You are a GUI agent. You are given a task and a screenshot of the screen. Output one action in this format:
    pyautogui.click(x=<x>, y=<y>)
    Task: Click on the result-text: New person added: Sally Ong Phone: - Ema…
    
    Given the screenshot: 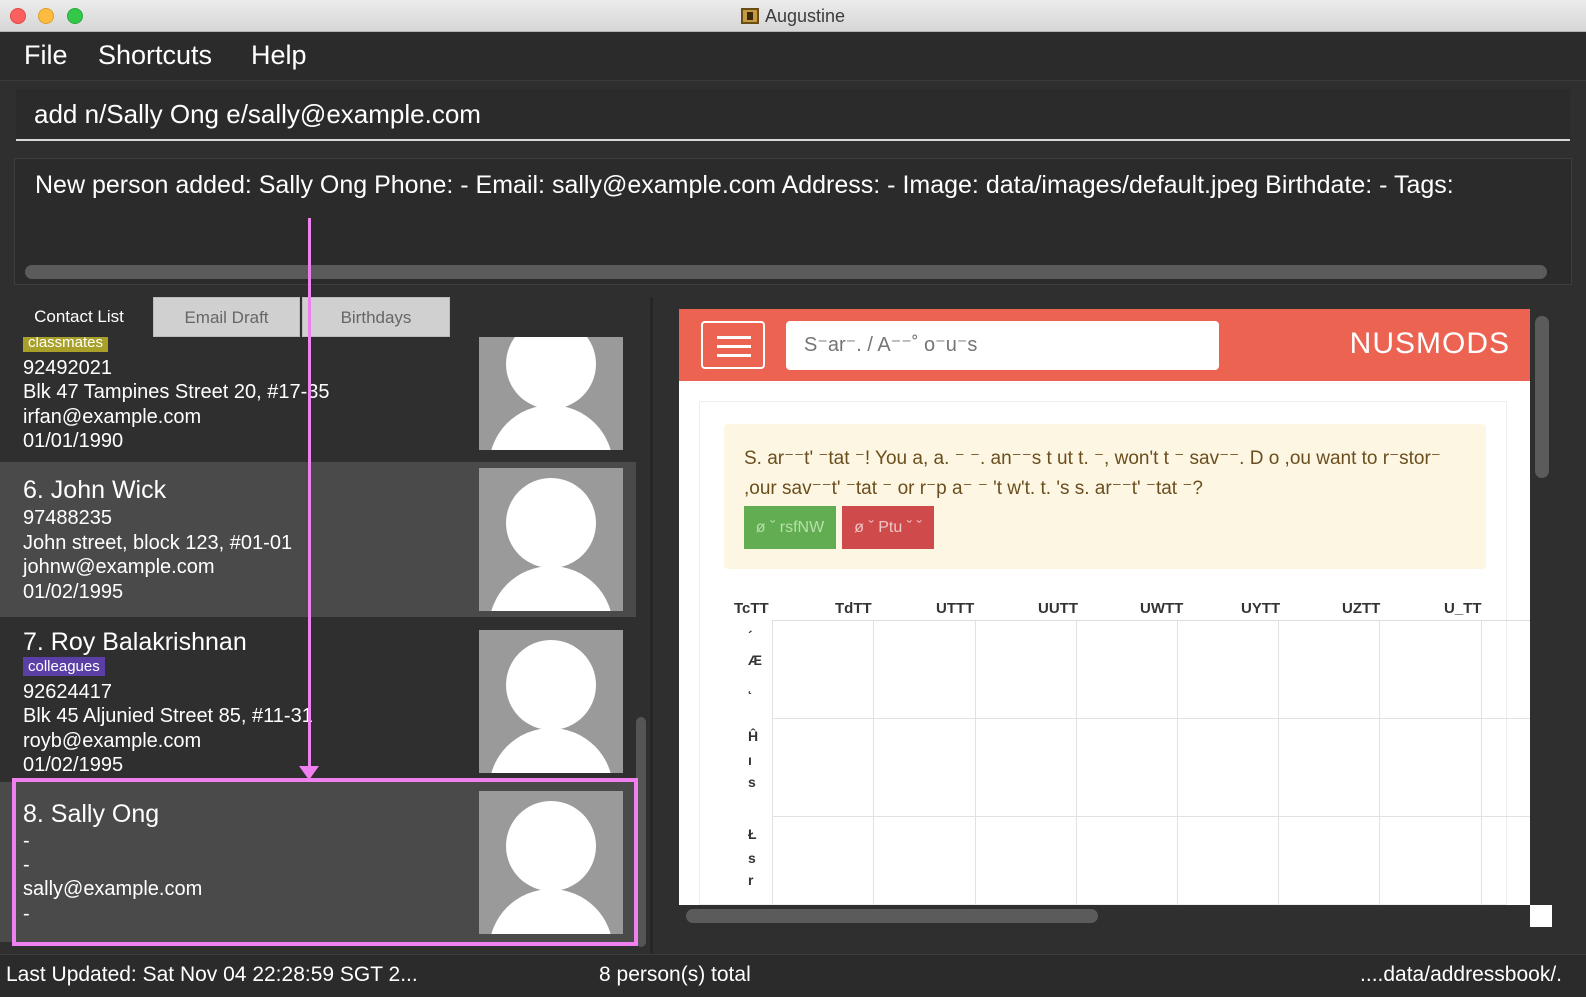 What is the action you would take?
    pyautogui.click(x=744, y=185)
    